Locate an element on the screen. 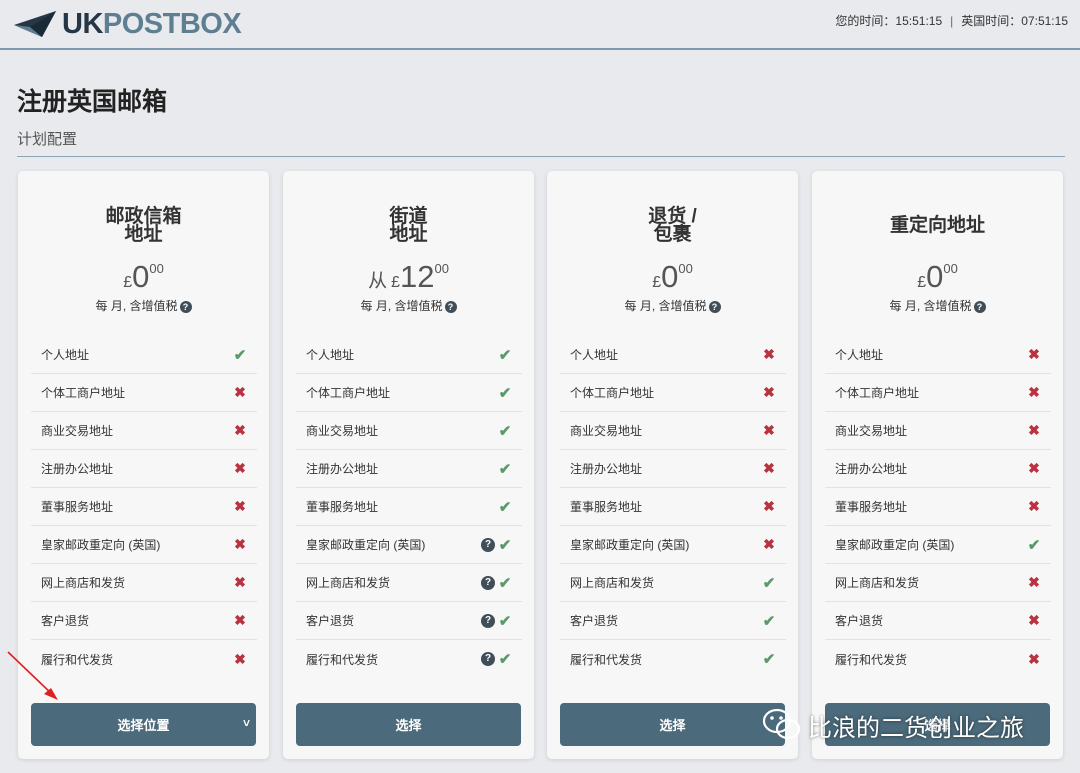 The height and width of the screenshot is (773, 1080). plan-title: 街道 地址 is located at coordinates (408, 226).